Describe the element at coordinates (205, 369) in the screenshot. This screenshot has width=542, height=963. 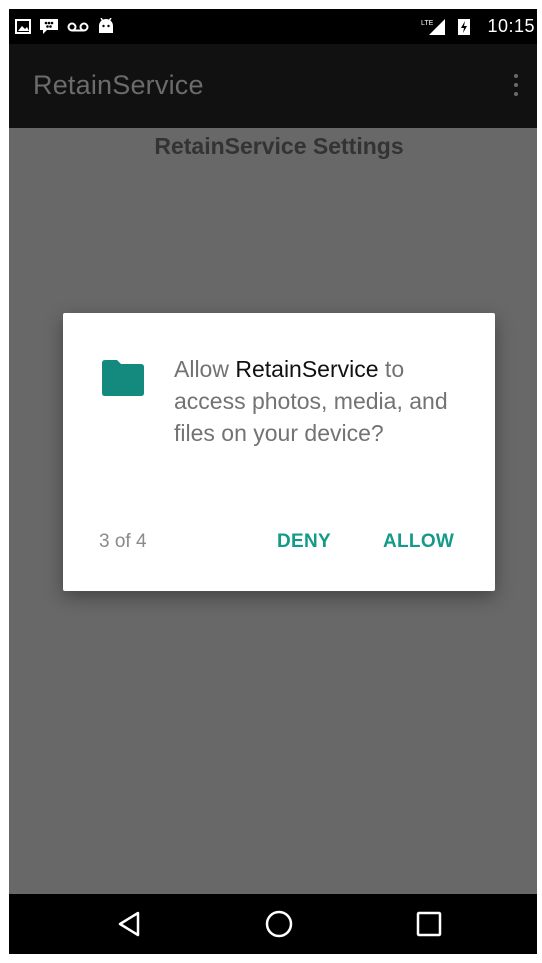
I see `message-prefix: Allow` at that location.